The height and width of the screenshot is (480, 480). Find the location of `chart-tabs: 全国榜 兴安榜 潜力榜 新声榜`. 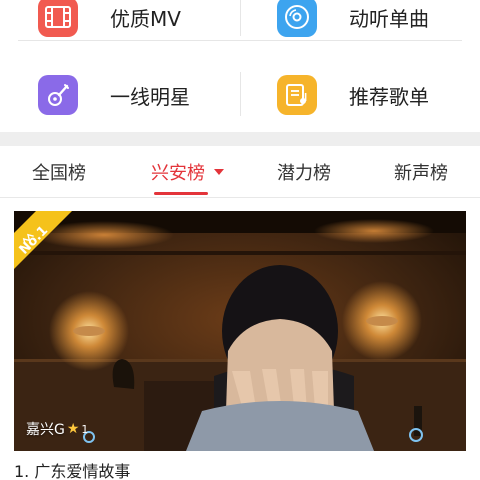

chart-tabs: 全国榜 兴安榜 潜力榜 新声榜 is located at coordinates (240, 172).